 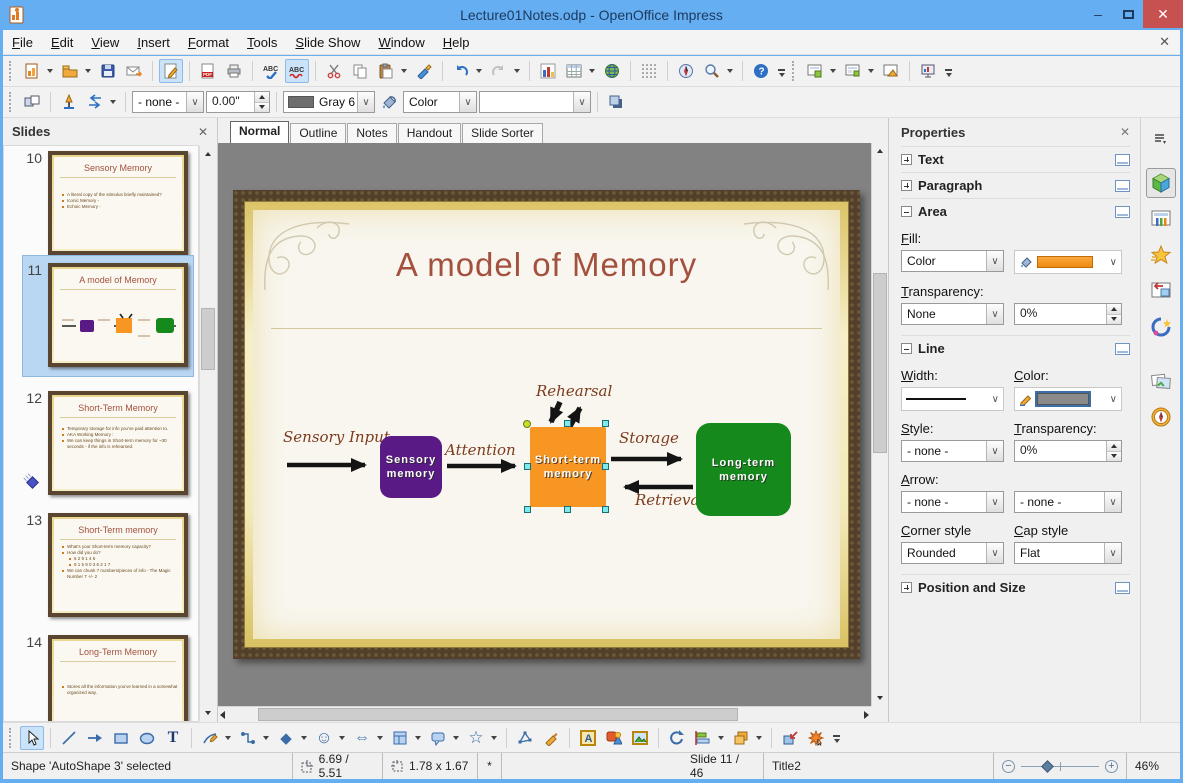 I want to click on label-sensory-input: Sensory Input, so click(x=336, y=437).